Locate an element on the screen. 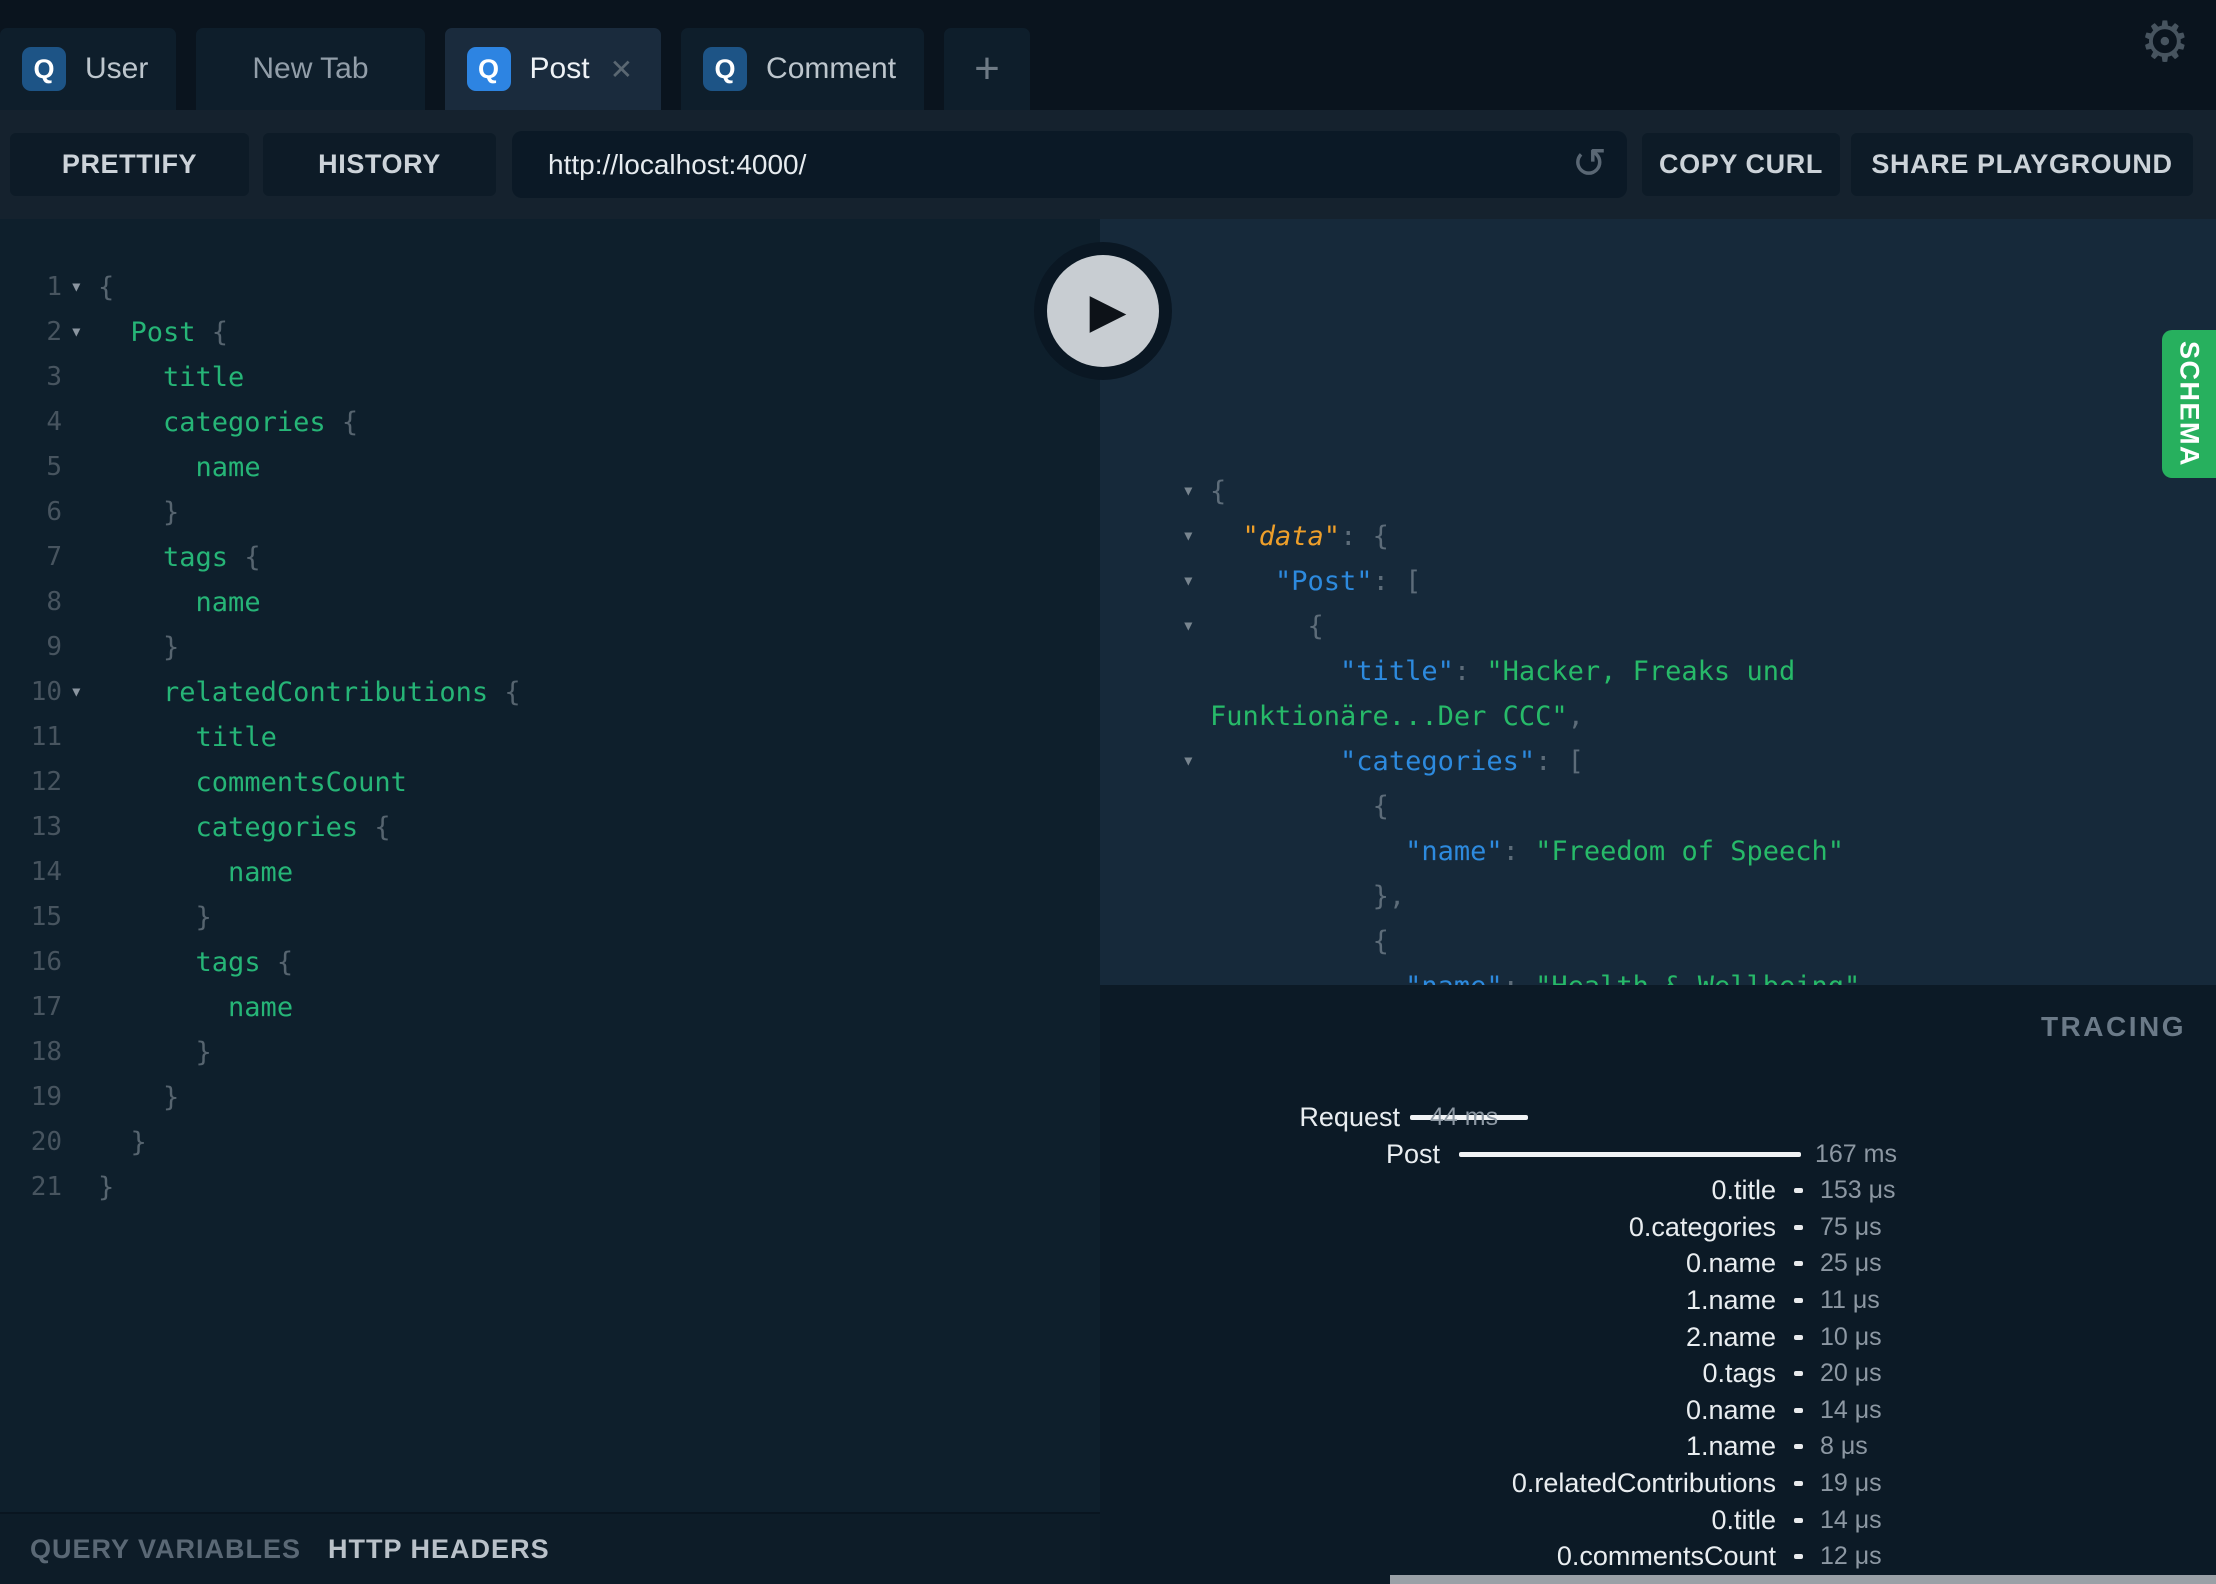  endpoint-url-input: http://localhost:4000/ ↺ is located at coordinates (1069, 164).